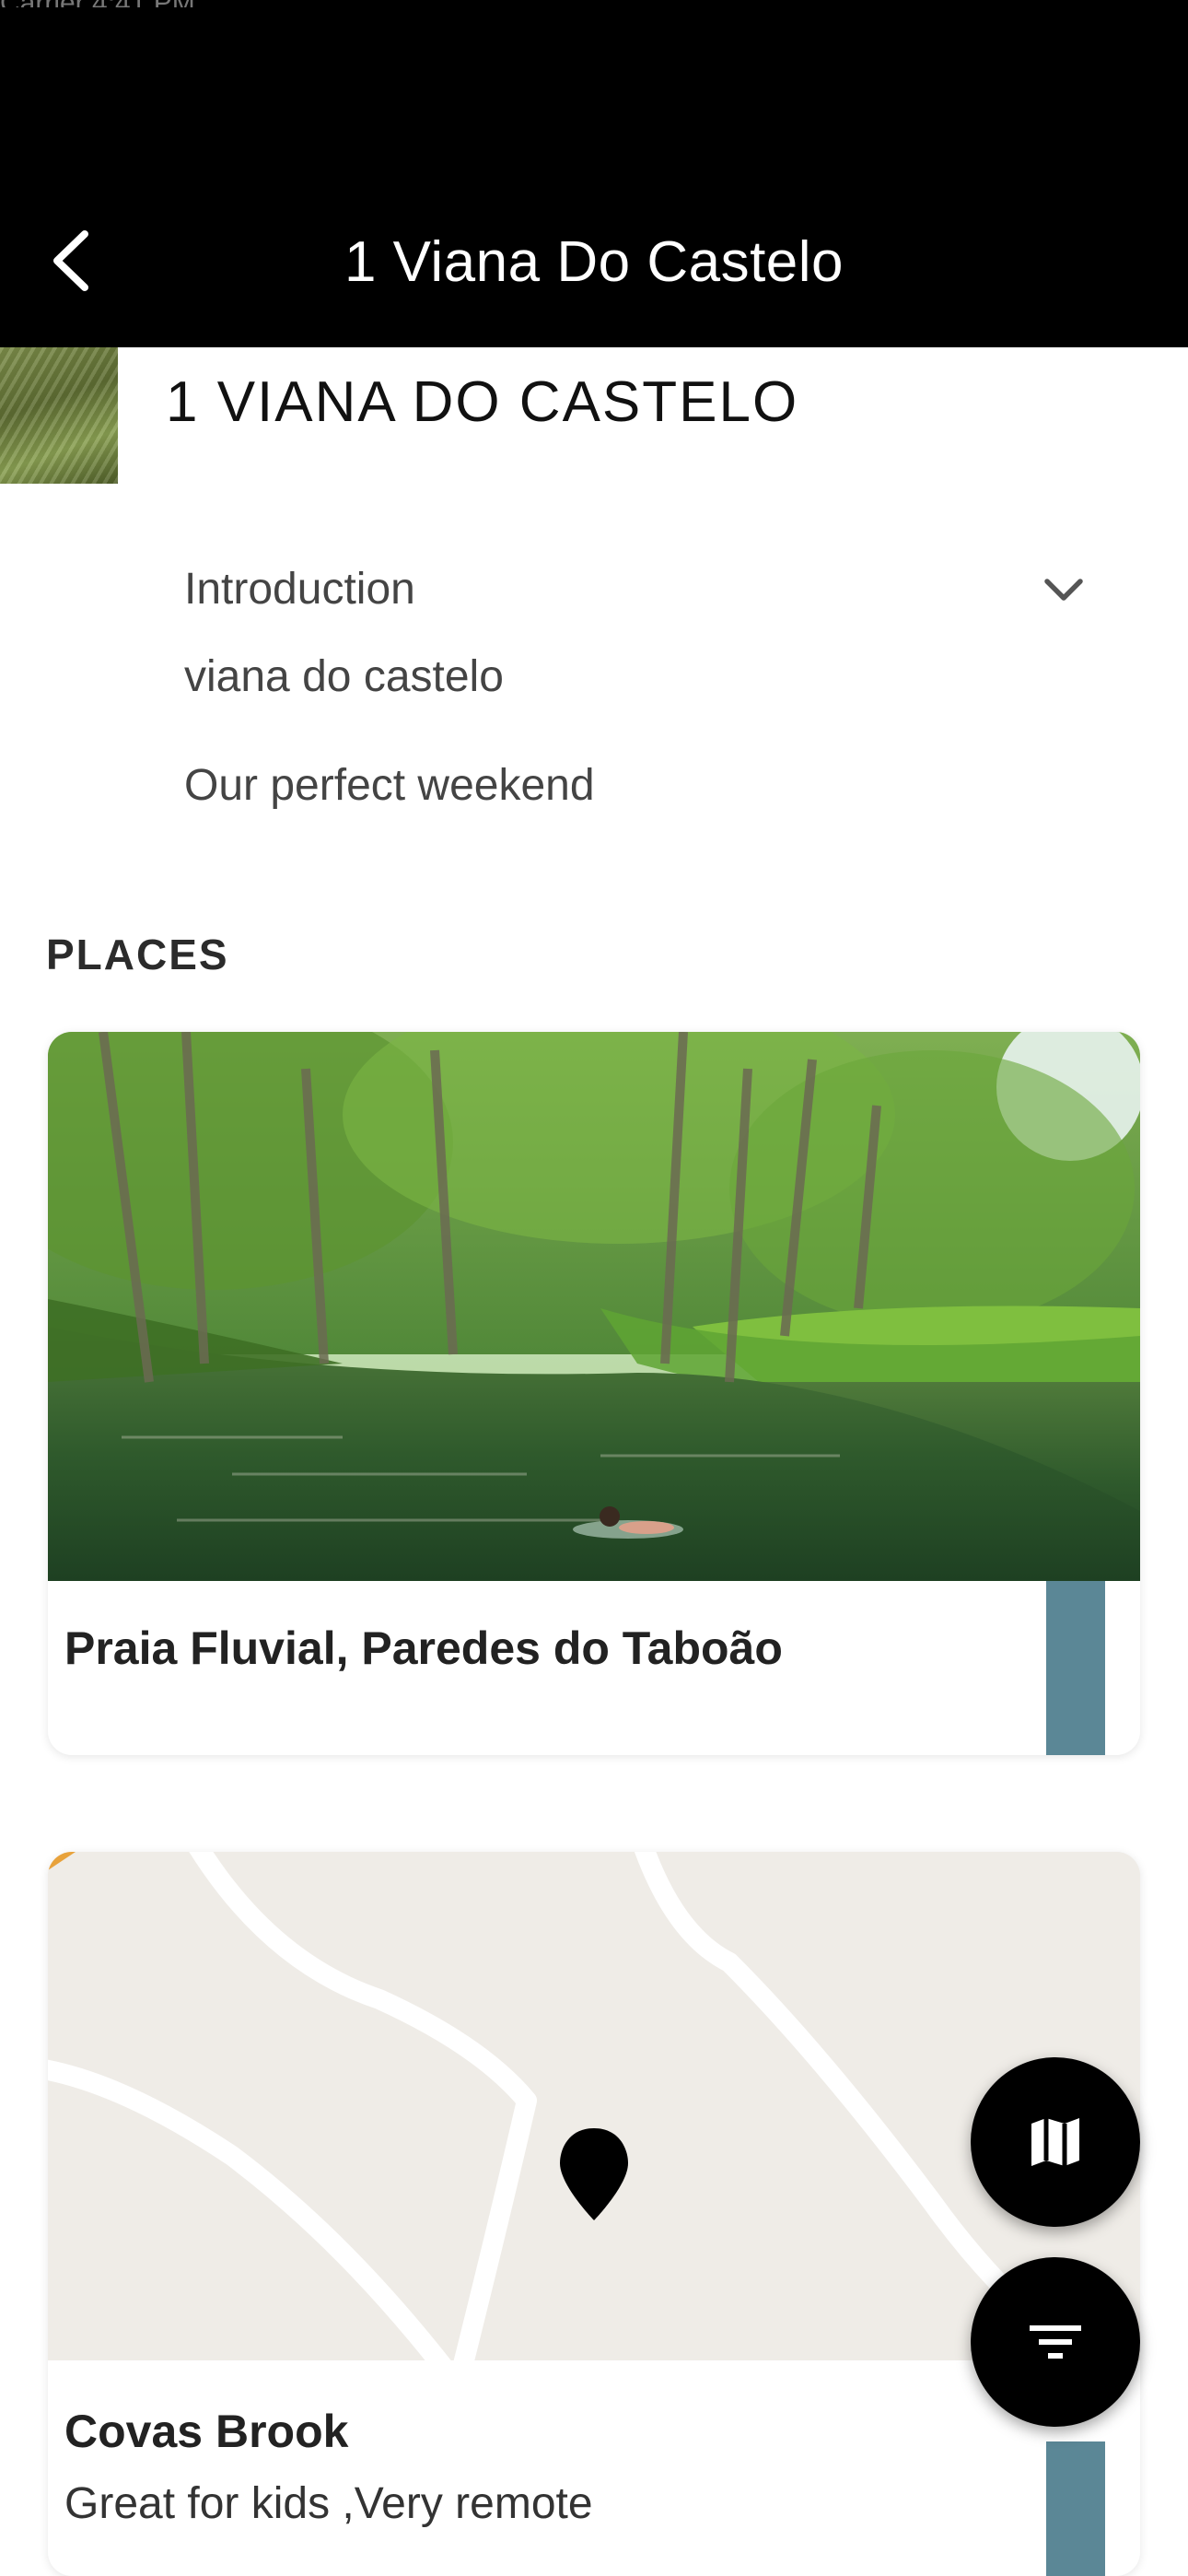 This screenshot has height=2576, width=1188. I want to click on place-subtitle: Great for kids ,Very remote, so click(328, 2503).